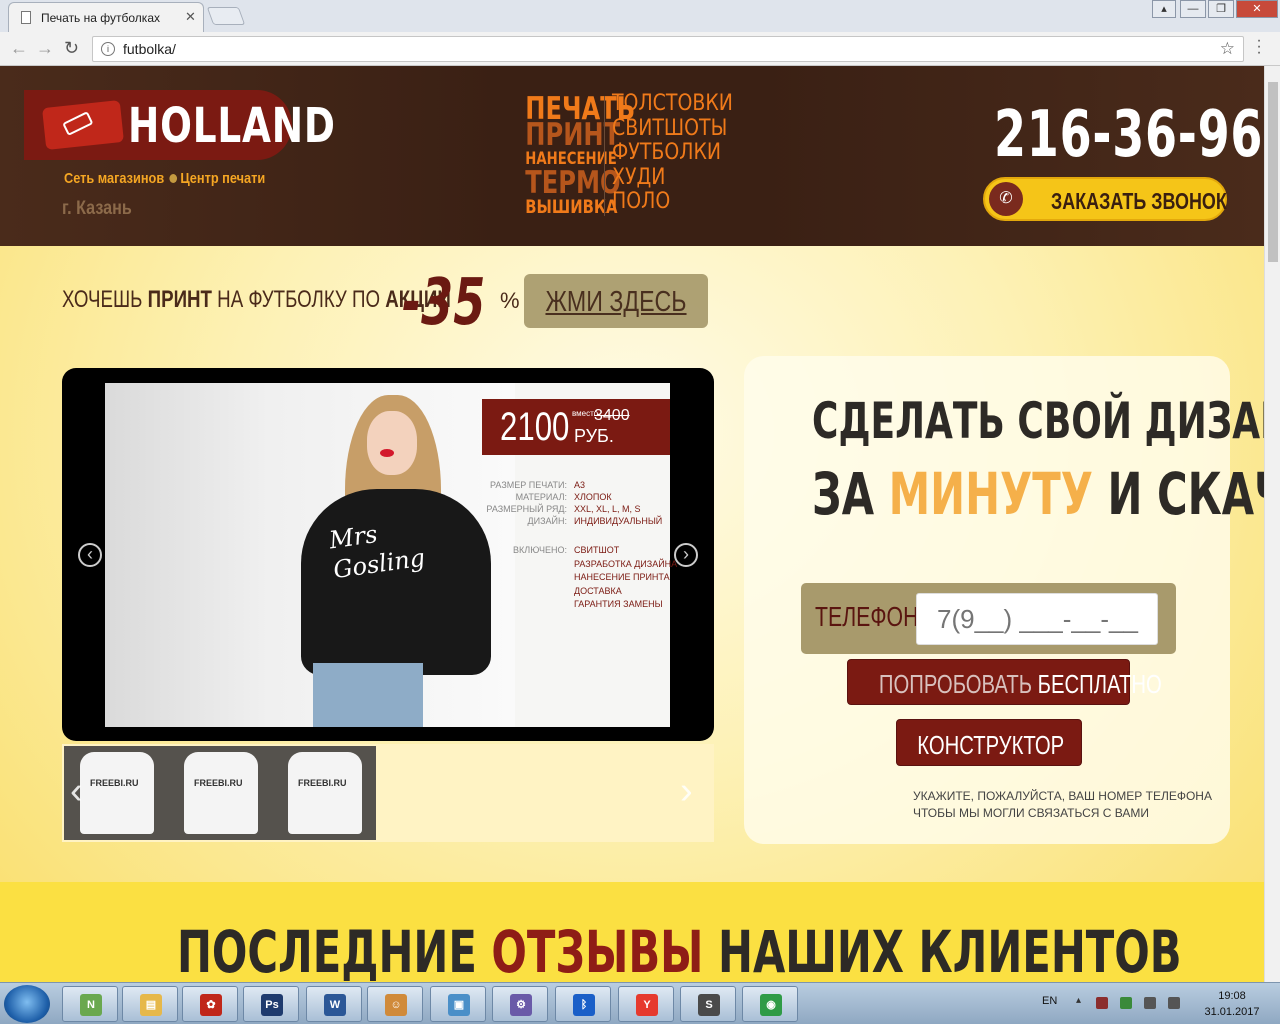  Describe the element at coordinates (444, 303) in the screenshot. I see `promo-discount: -35` at that location.